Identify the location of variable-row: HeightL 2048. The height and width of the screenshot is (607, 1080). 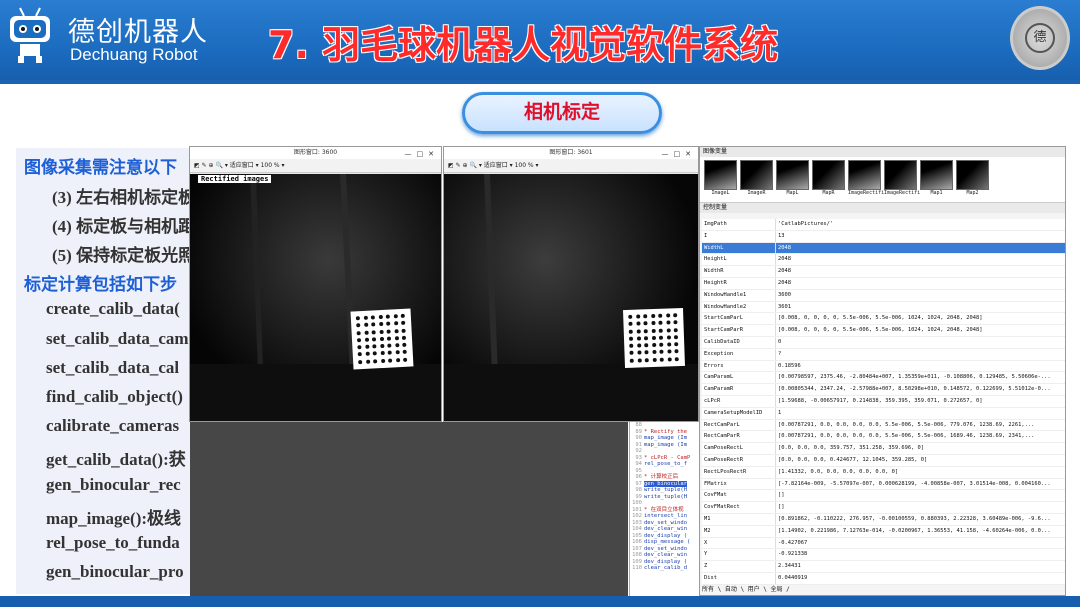
(883, 260).